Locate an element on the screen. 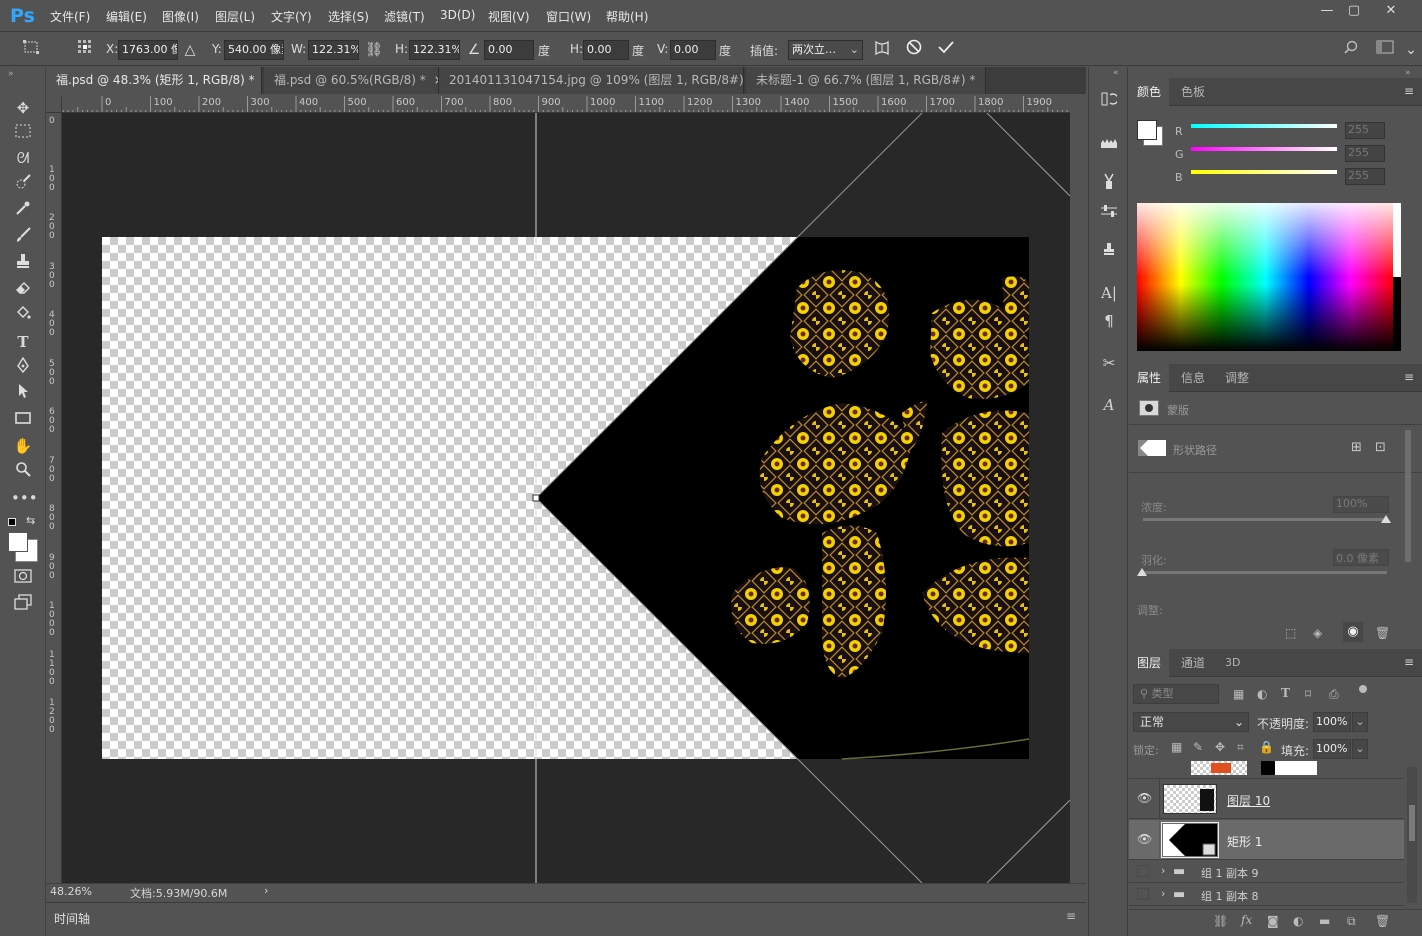  menu-select: 选择(S) is located at coordinates (348, 16).